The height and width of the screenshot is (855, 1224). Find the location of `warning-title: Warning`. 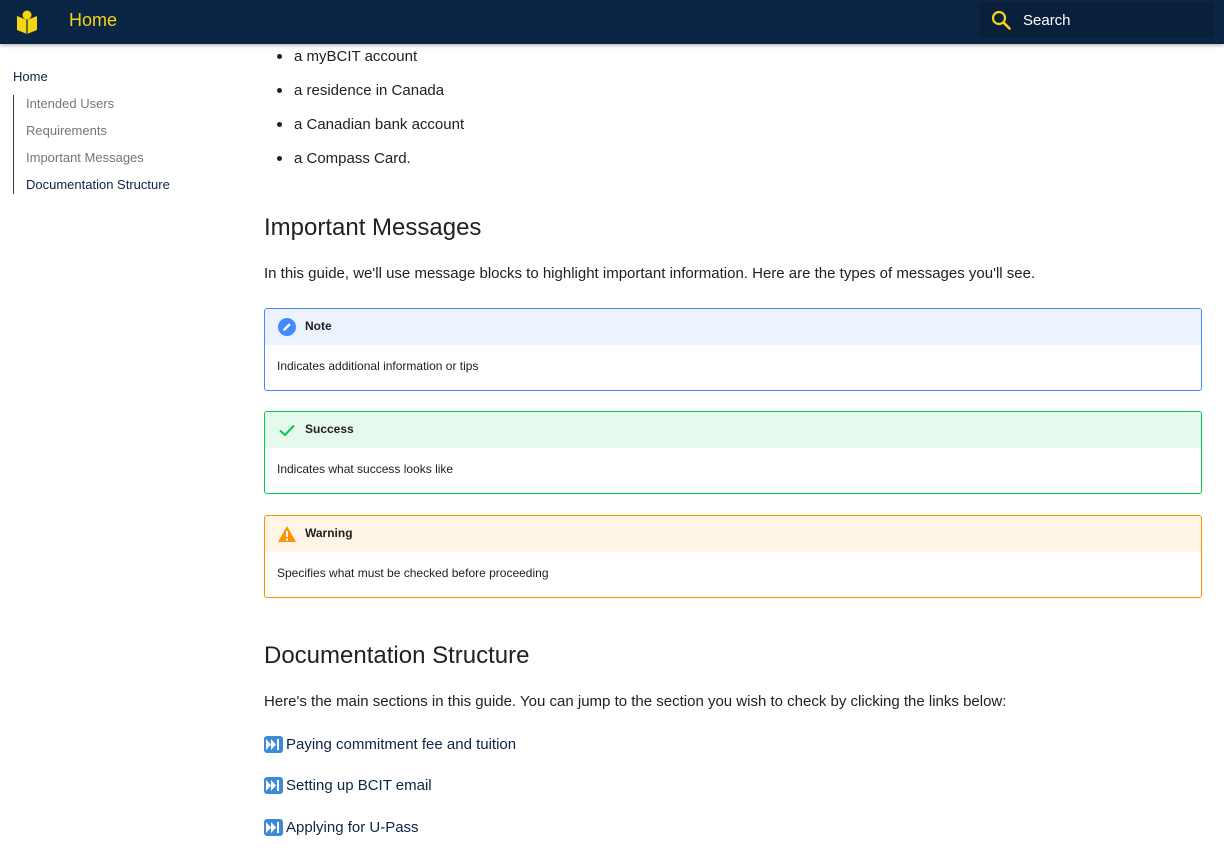

warning-title: Warning is located at coordinates (329, 533).